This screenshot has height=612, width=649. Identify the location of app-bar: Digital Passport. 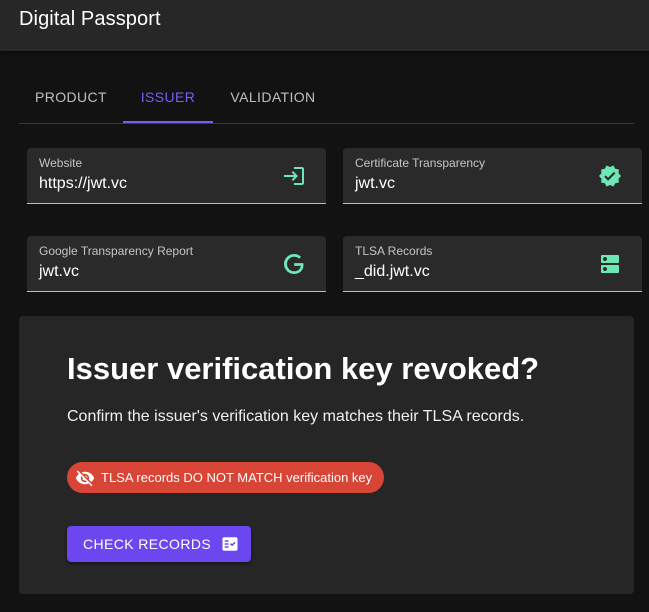
(324, 25).